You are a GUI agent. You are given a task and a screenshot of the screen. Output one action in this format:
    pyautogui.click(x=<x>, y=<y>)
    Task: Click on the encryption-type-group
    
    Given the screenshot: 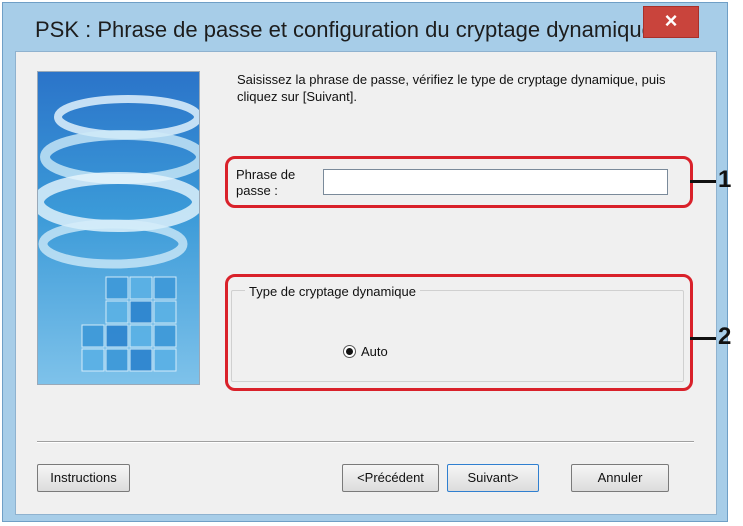 What is the action you would take?
    pyautogui.click(x=457, y=336)
    